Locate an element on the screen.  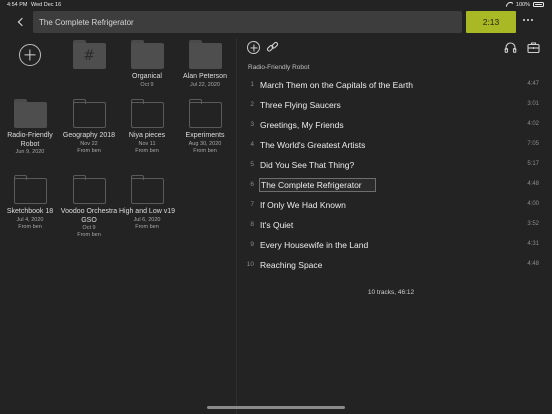
track-row: 9 Every Housewife in the Land 4:31 is located at coordinates (391, 245).